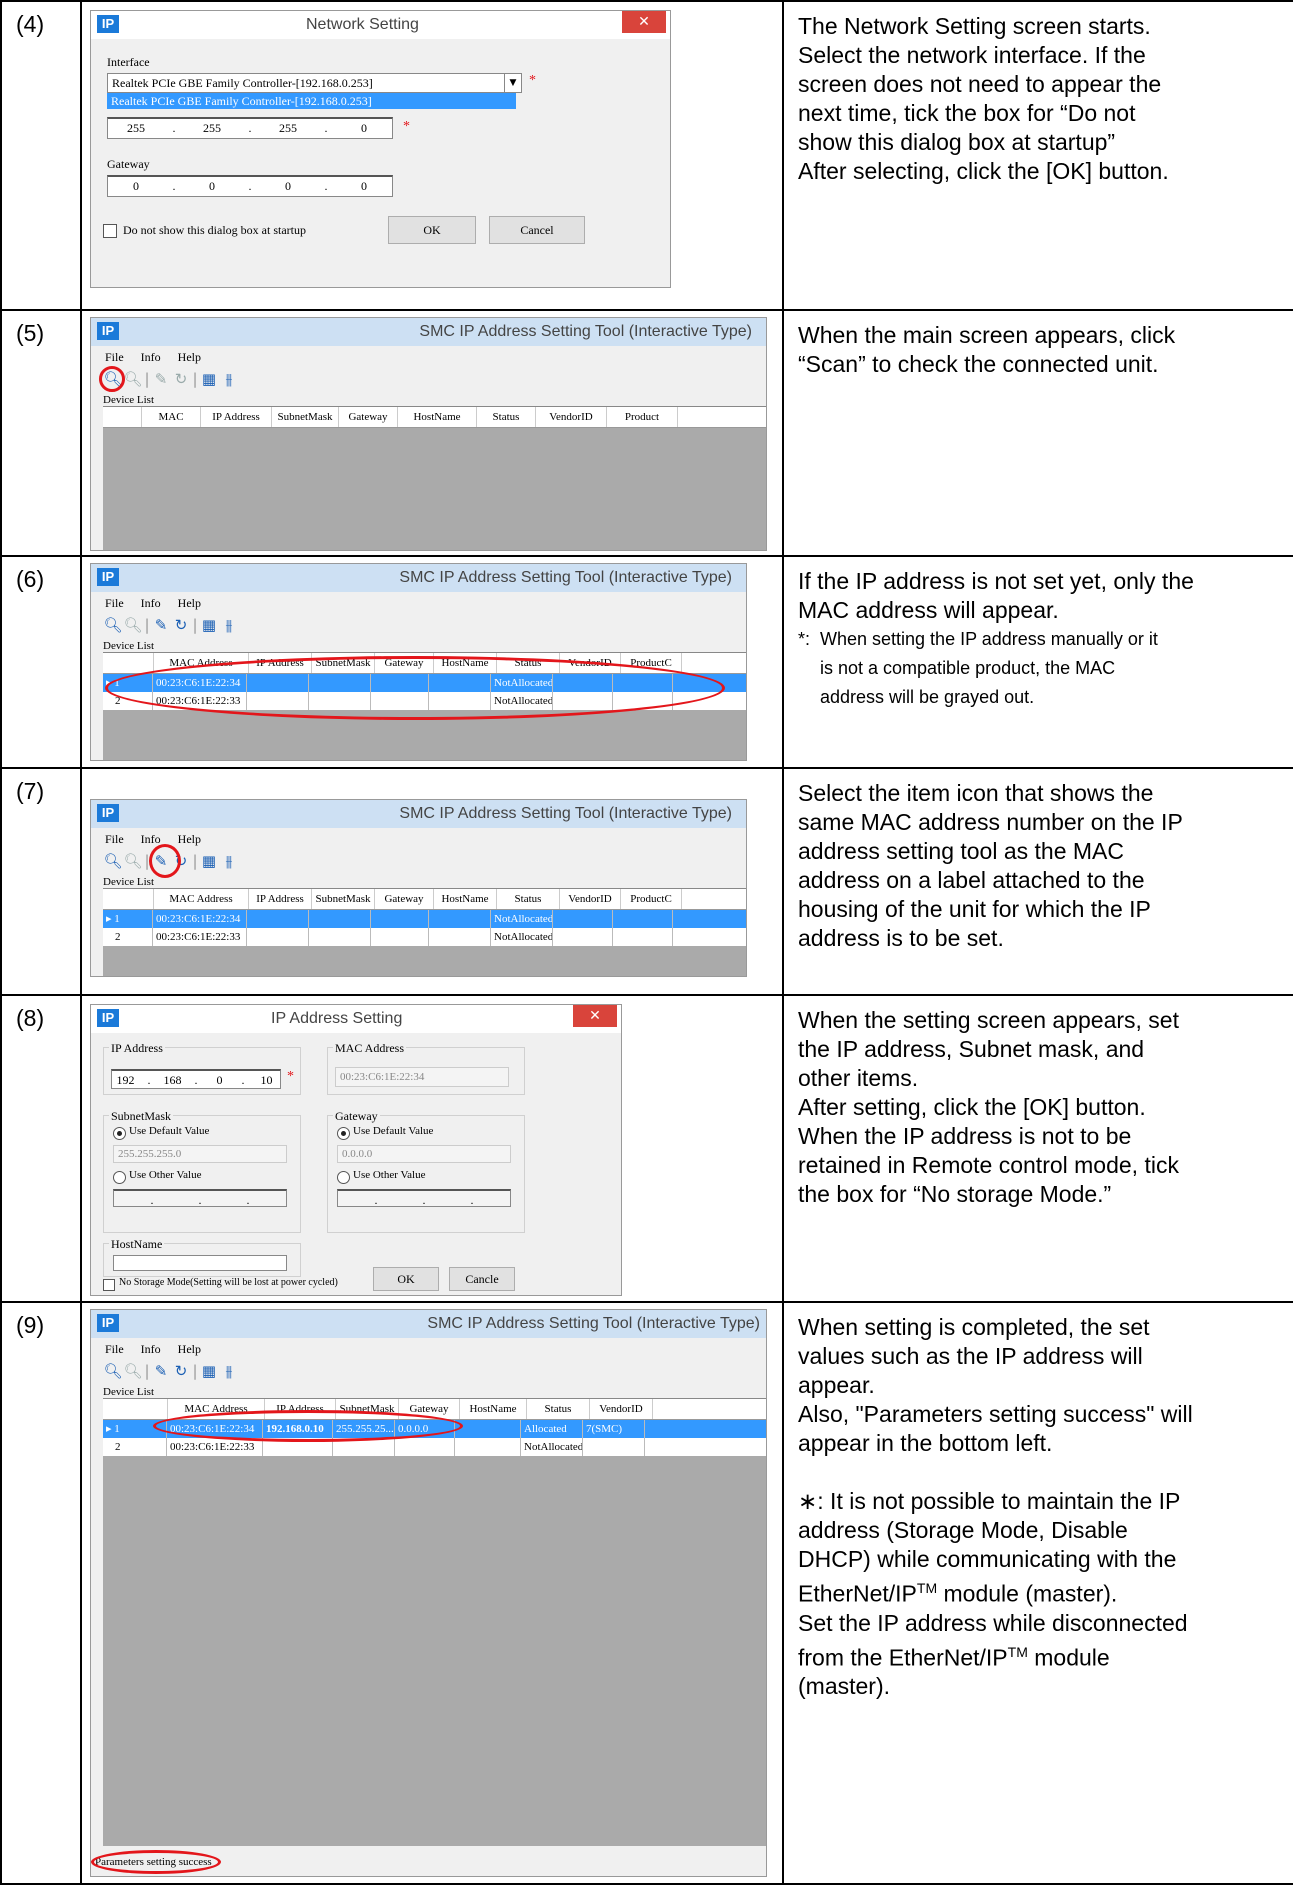 The width and height of the screenshot is (1293, 1885). What do you see at coordinates (250, 186) in the screenshot?
I see `gateway-field: 0. 0. 0. 0` at bounding box center [250, 186].